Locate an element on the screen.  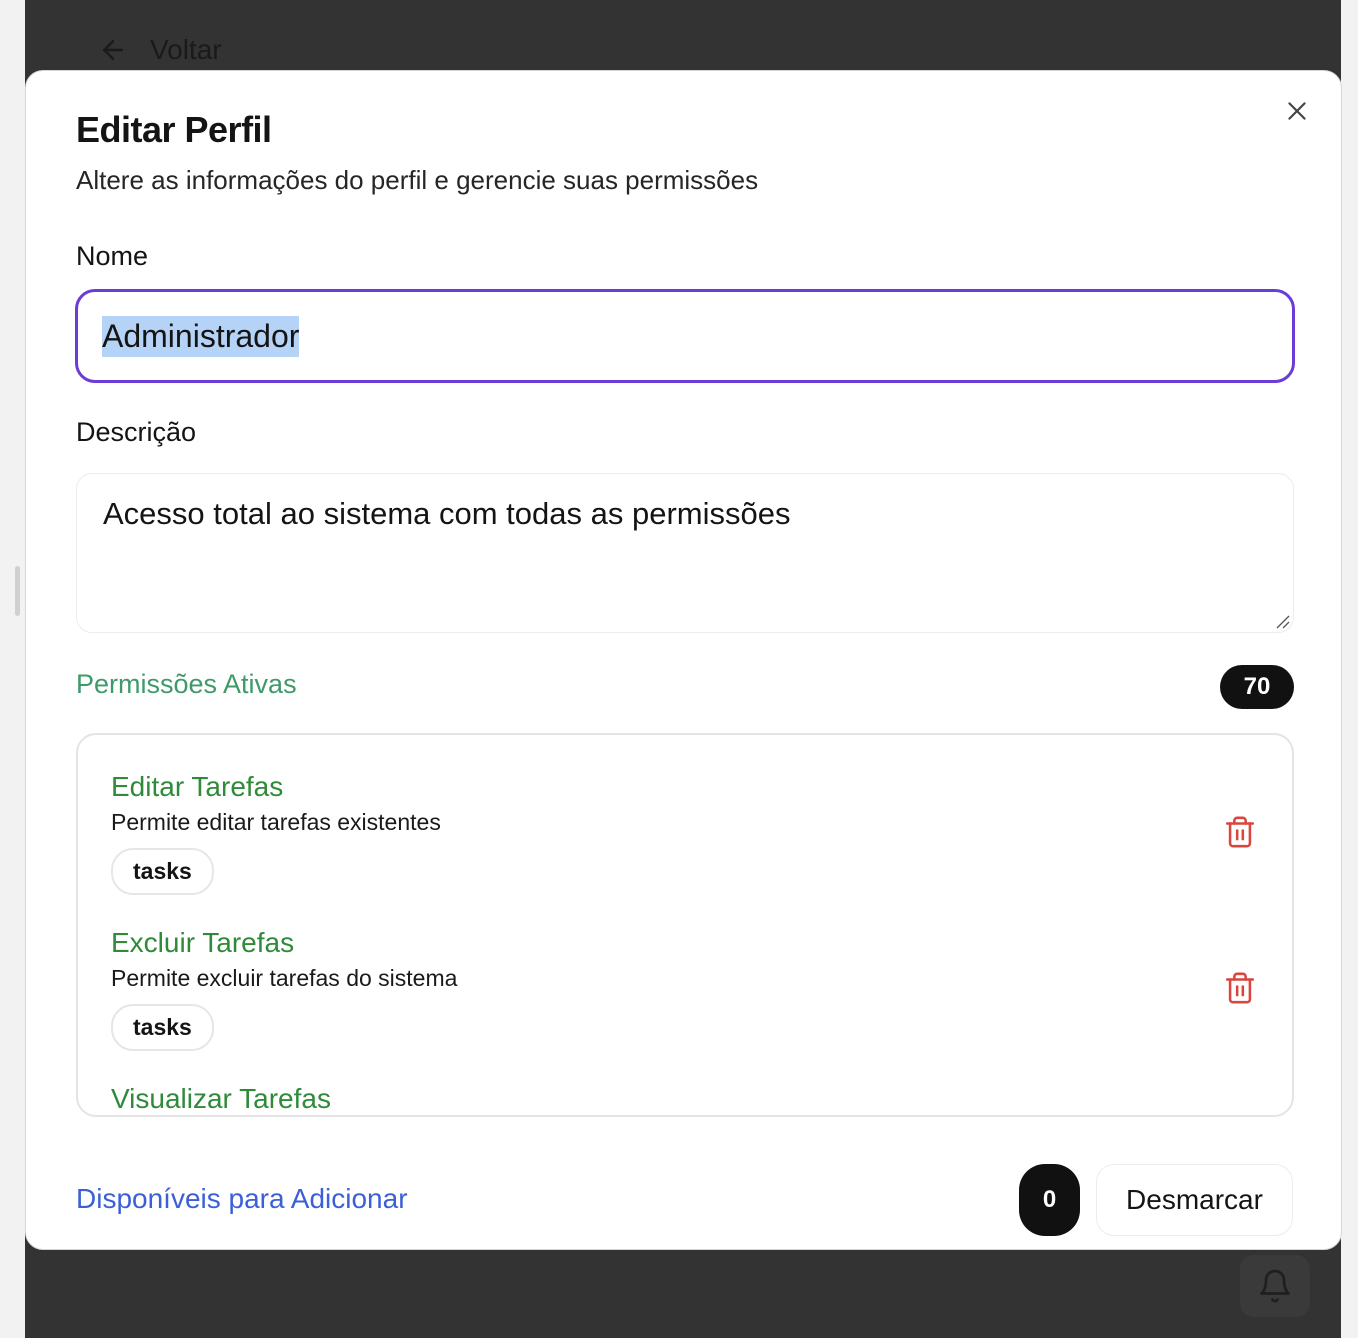
permission-name: Excluir Tarefas is located at coordinates (203, 942).